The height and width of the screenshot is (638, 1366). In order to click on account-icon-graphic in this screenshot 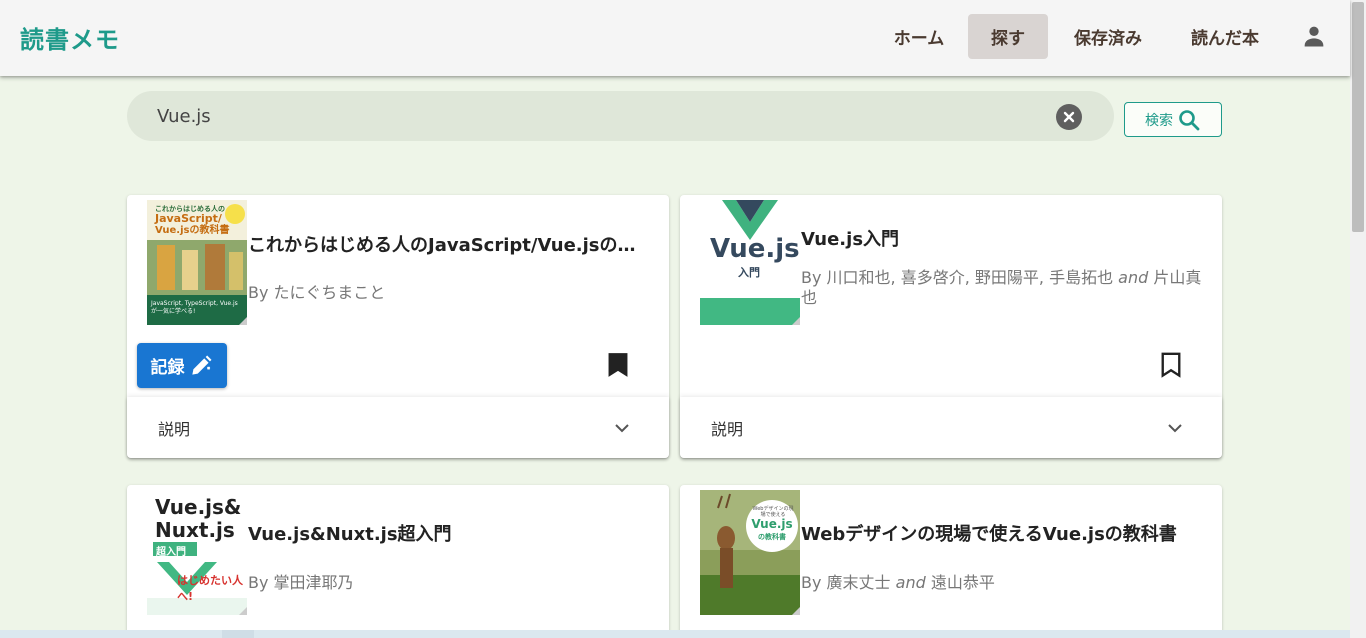, I will do `click(1314, 36)`.